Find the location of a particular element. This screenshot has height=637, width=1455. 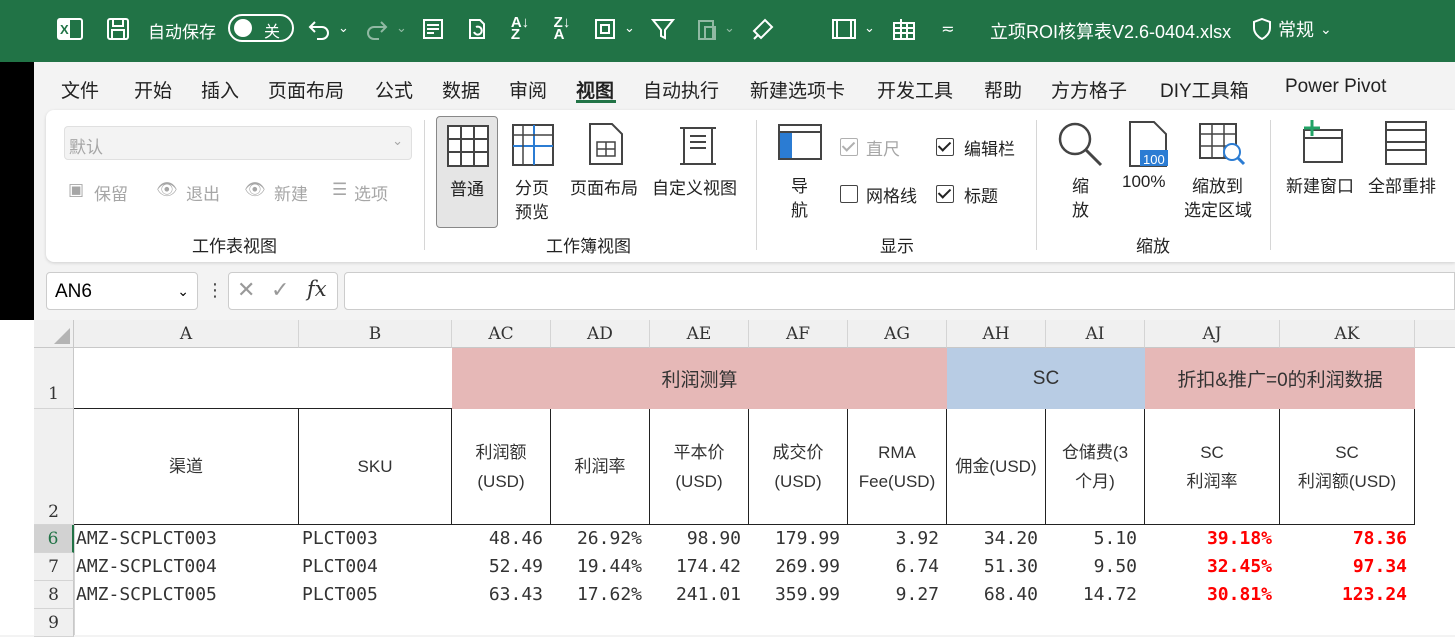

cell-a1 is located at coordinates (263, 378).